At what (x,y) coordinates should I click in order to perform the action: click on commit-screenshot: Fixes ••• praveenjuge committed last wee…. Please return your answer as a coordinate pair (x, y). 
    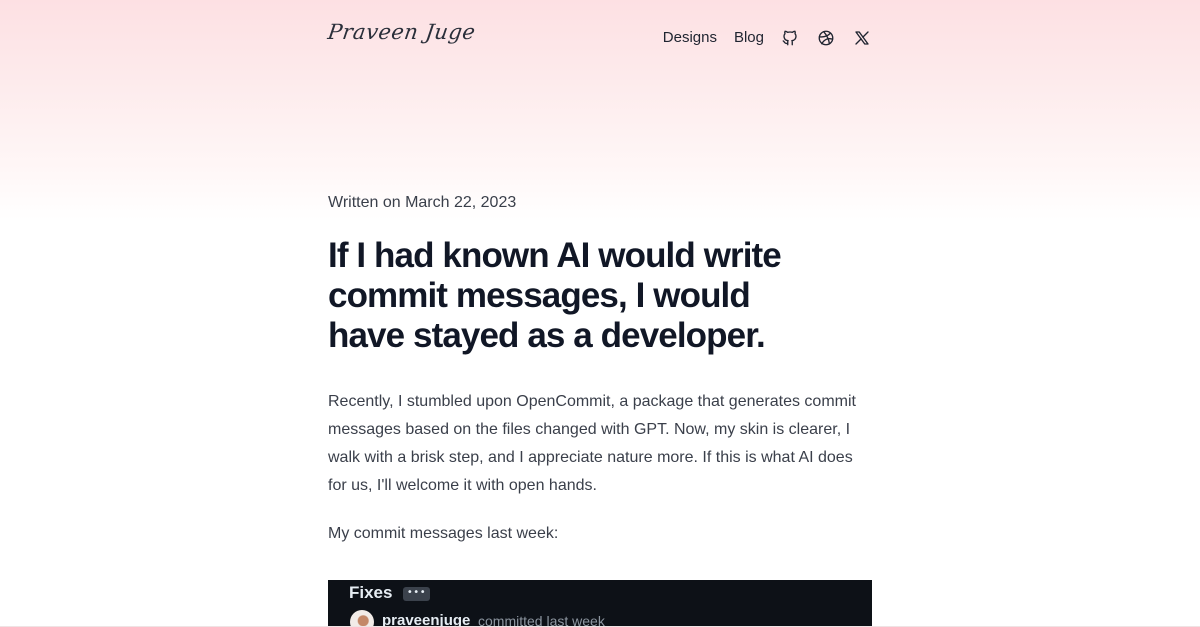
    Looking at the image, I should click on (600, 603).